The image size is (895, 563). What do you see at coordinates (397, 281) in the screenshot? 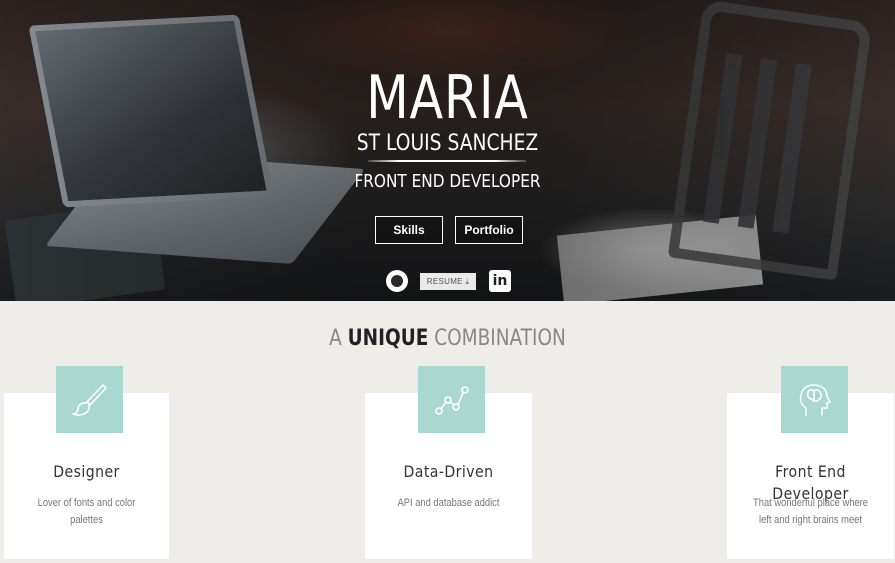
I see `github-icon` at bounding box center [397, 281].